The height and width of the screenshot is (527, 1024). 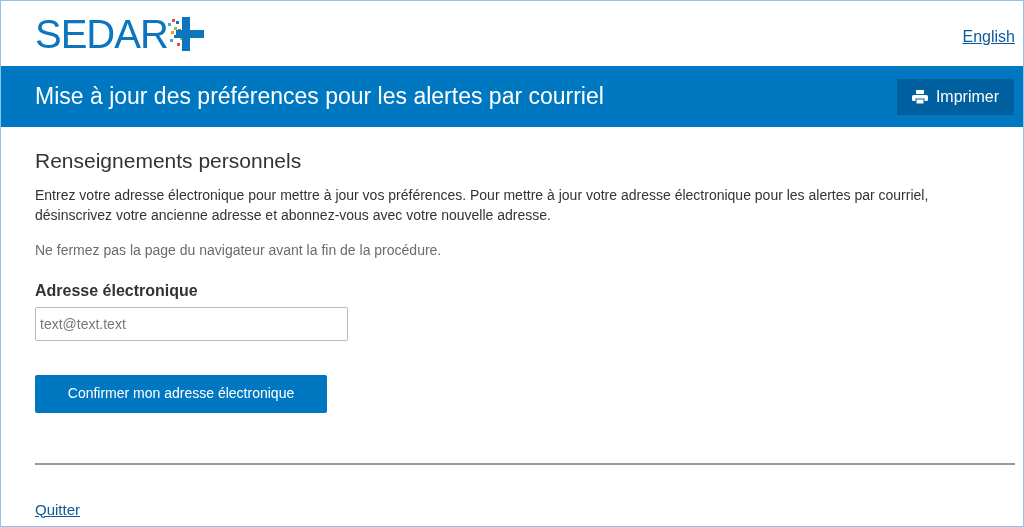 What do you see at coordinates (319, 97) in the screenshot?
I see `page-title: Mise à jour des préférences pour les alertes par courriel` at bounding box center [319, 97].